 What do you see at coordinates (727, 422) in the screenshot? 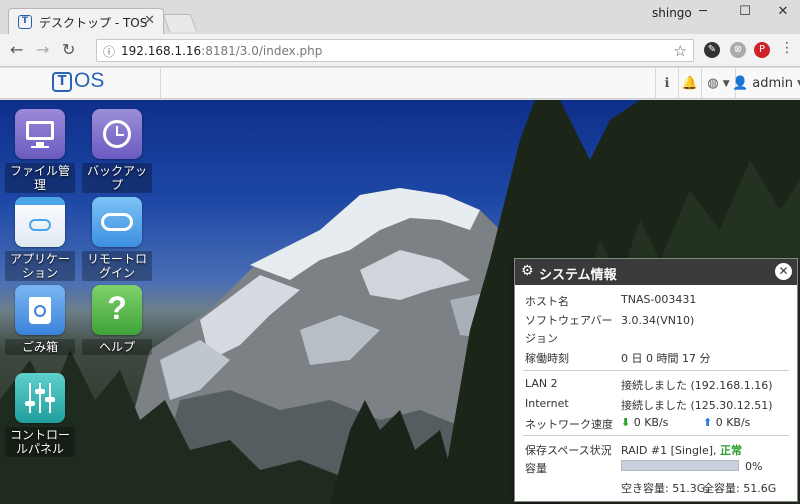
I see `upload-speed: ⬆ 0 KB/s` at bounding box center [727, 422].